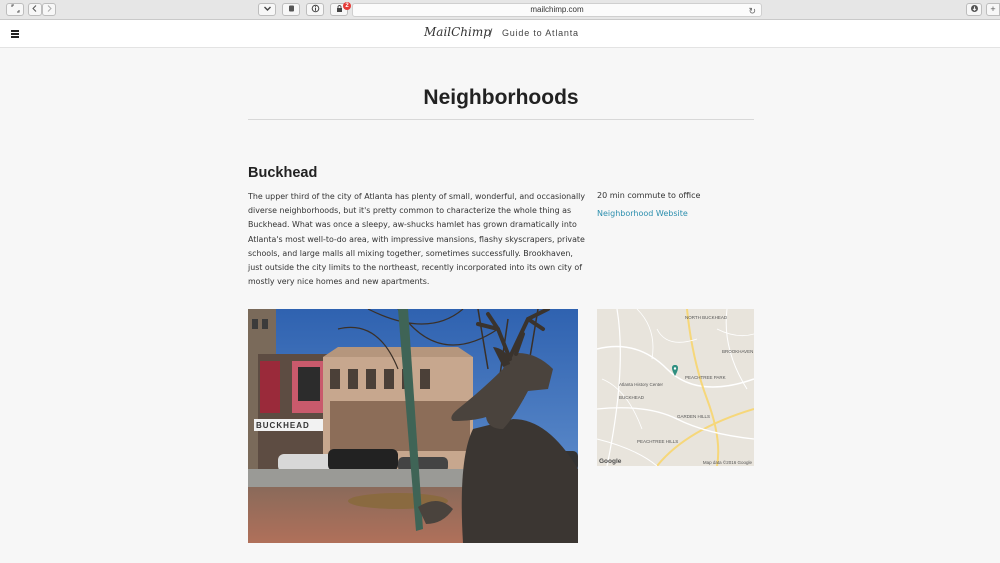  I want to click on forward-icon, so click(49, 9).